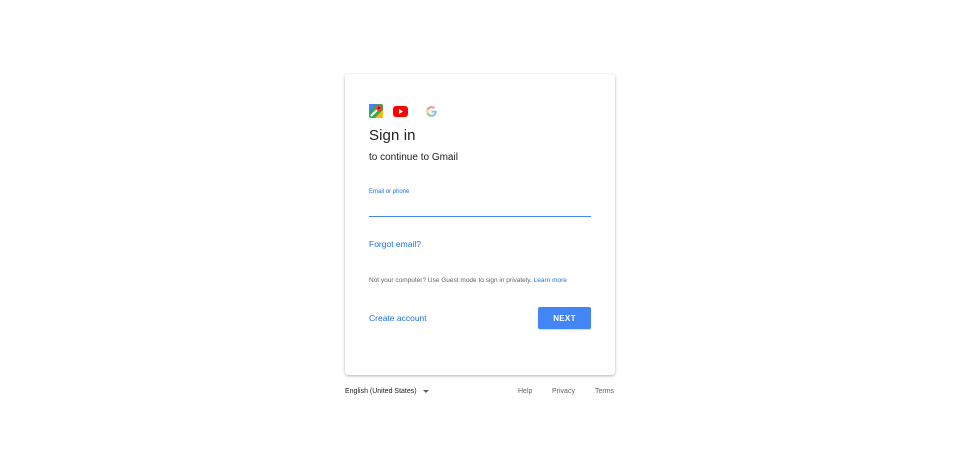 The height and width of the screenshot is (450, 960). I want to click on create-account-link: Create account, so click(398, 318).